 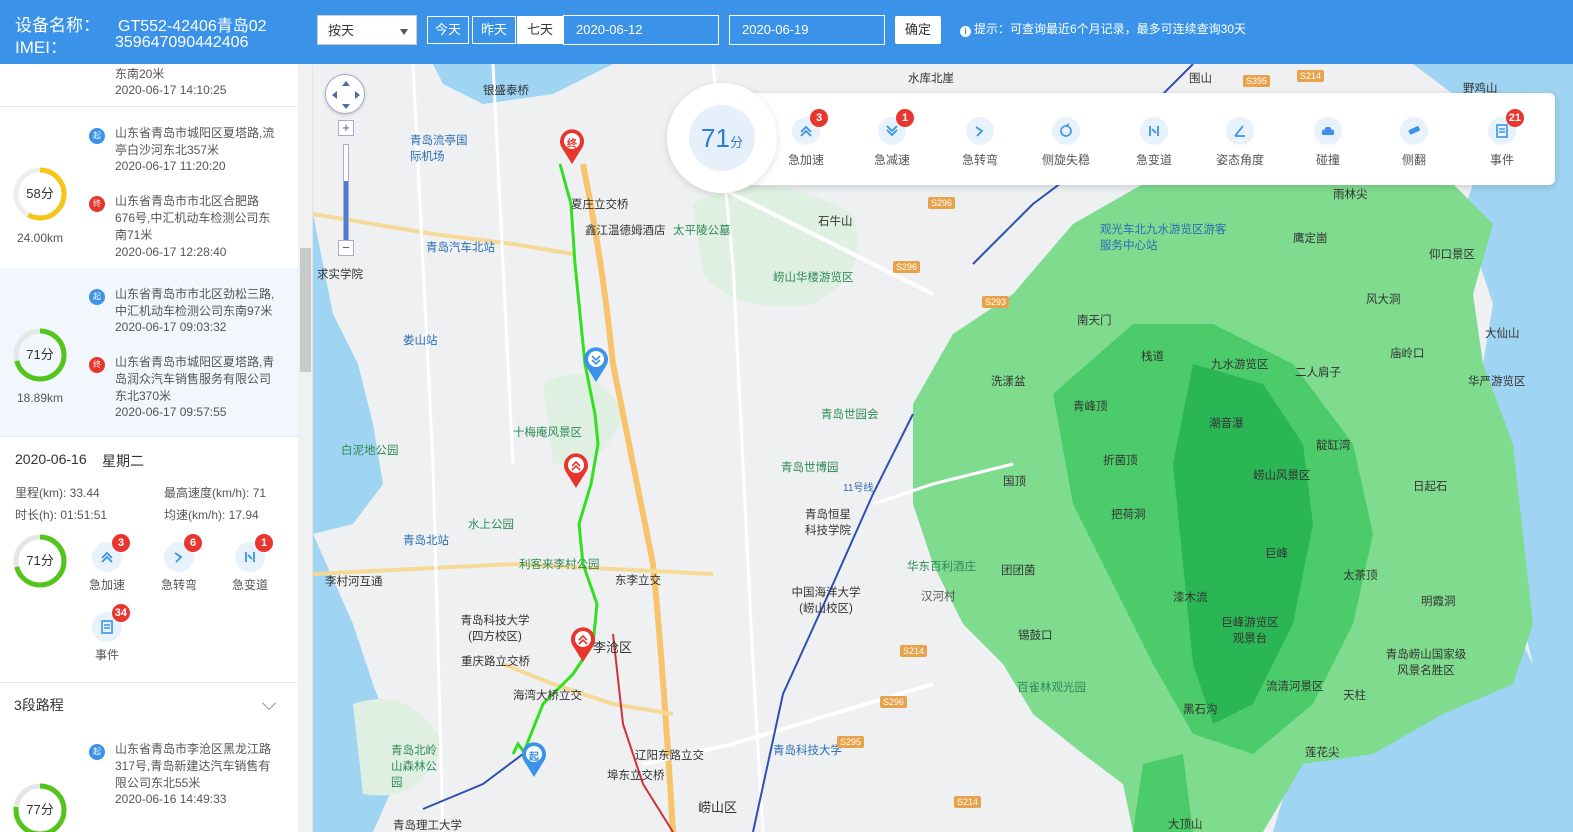 What do you see at coordinates (1414, 131) in the screenshot?
I see `rollover-icon` at bounding box center [1414, 131].